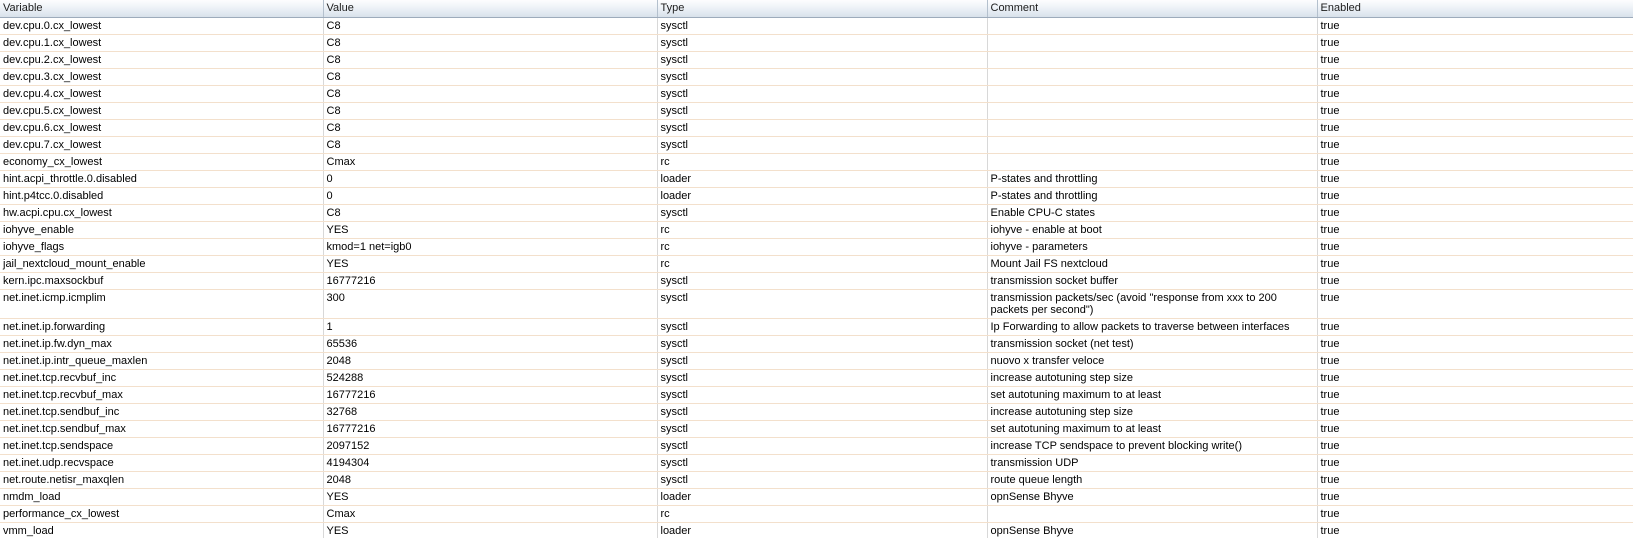  What do you see at coordinates (822, 9) in the screenshot?
I see `column-header-type: Type` at bounding box center [822, 9].